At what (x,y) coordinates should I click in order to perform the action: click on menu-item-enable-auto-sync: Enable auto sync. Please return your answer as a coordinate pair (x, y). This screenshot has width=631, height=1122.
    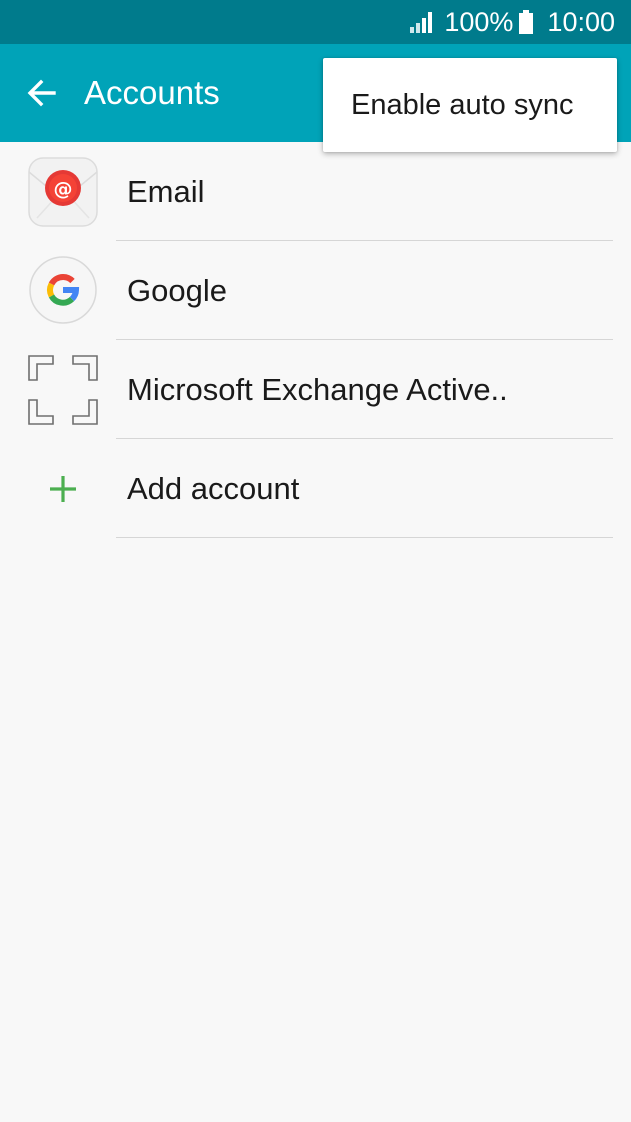
    Looking at the image, I should click on (470, 105).